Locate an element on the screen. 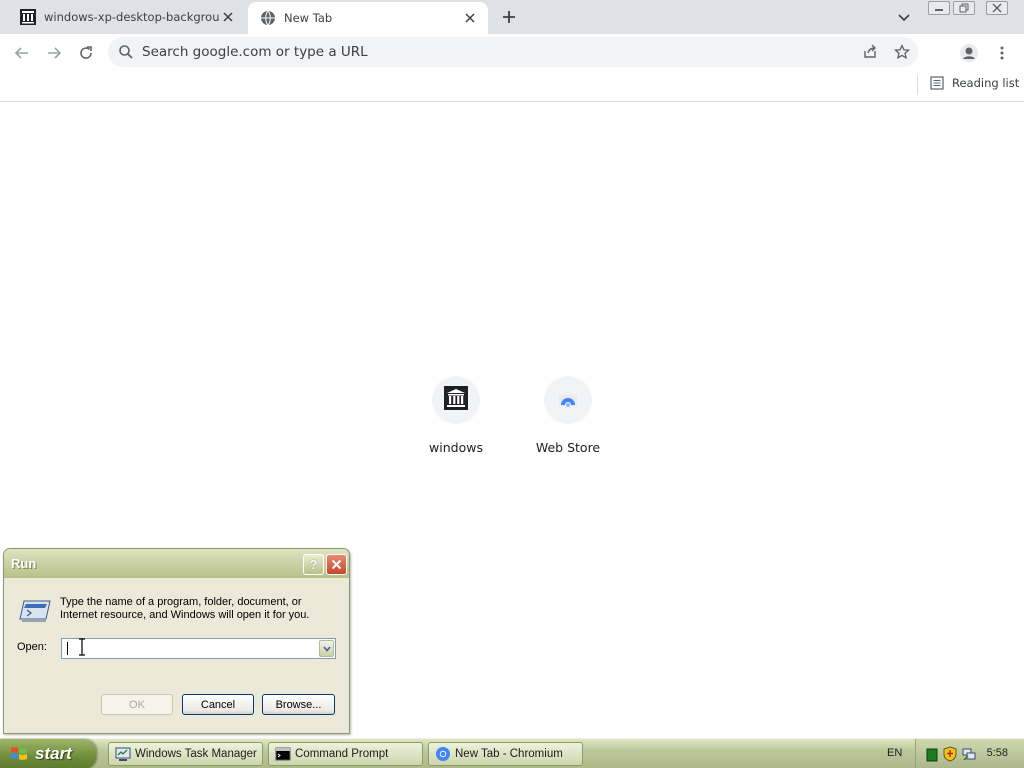 The height and width of the screenshot is (768, 1024). taskbar-item-label: Command Prompt is located at coordinates (342, 754).